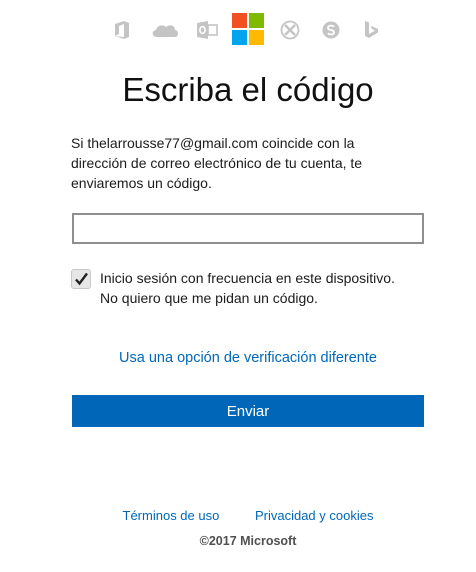  What do you see at coordinates (248, 411) in the screenshot?
I see `send-button: Enviar` at bounding box center [248, 411].